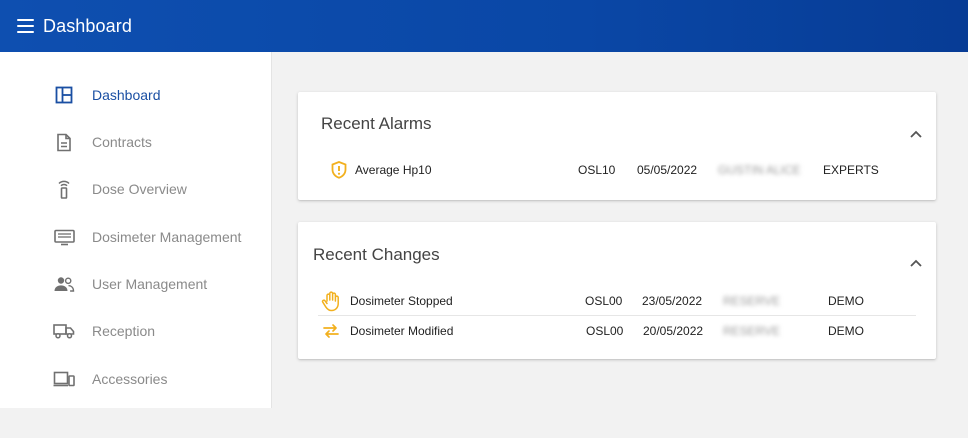  What do you see at coordinates (402, 331) in the screenshot?
I see `change-name: Dosimeter Modified` at bounding box center [402, 331].